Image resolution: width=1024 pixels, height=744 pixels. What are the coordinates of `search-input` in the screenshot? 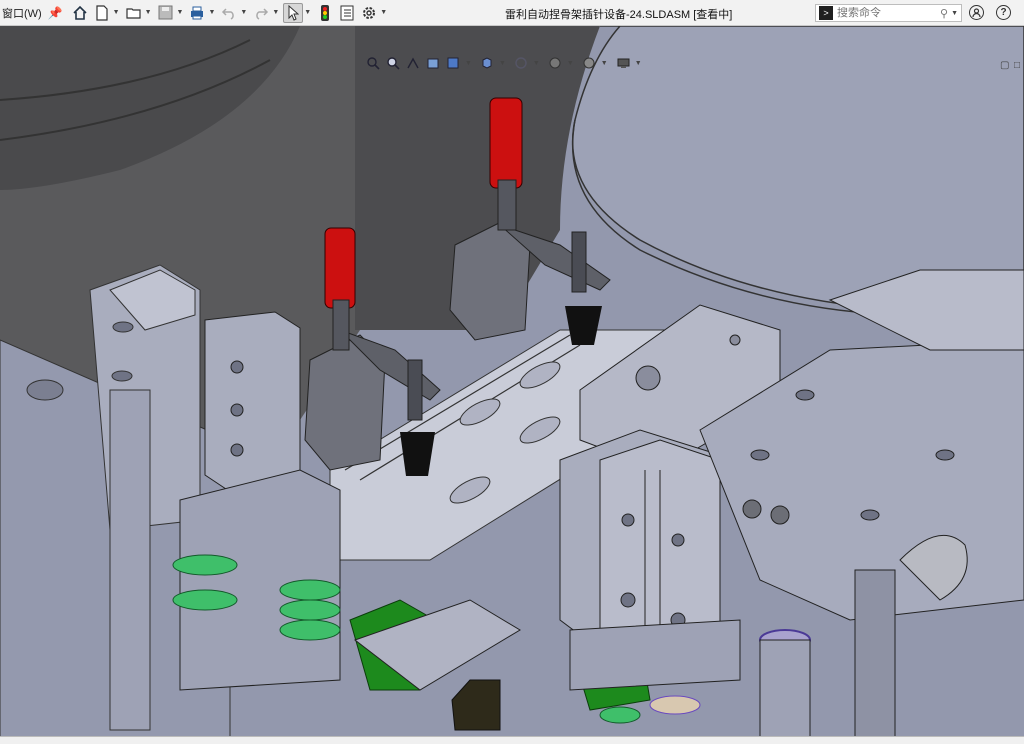 It's located at (882, 13).